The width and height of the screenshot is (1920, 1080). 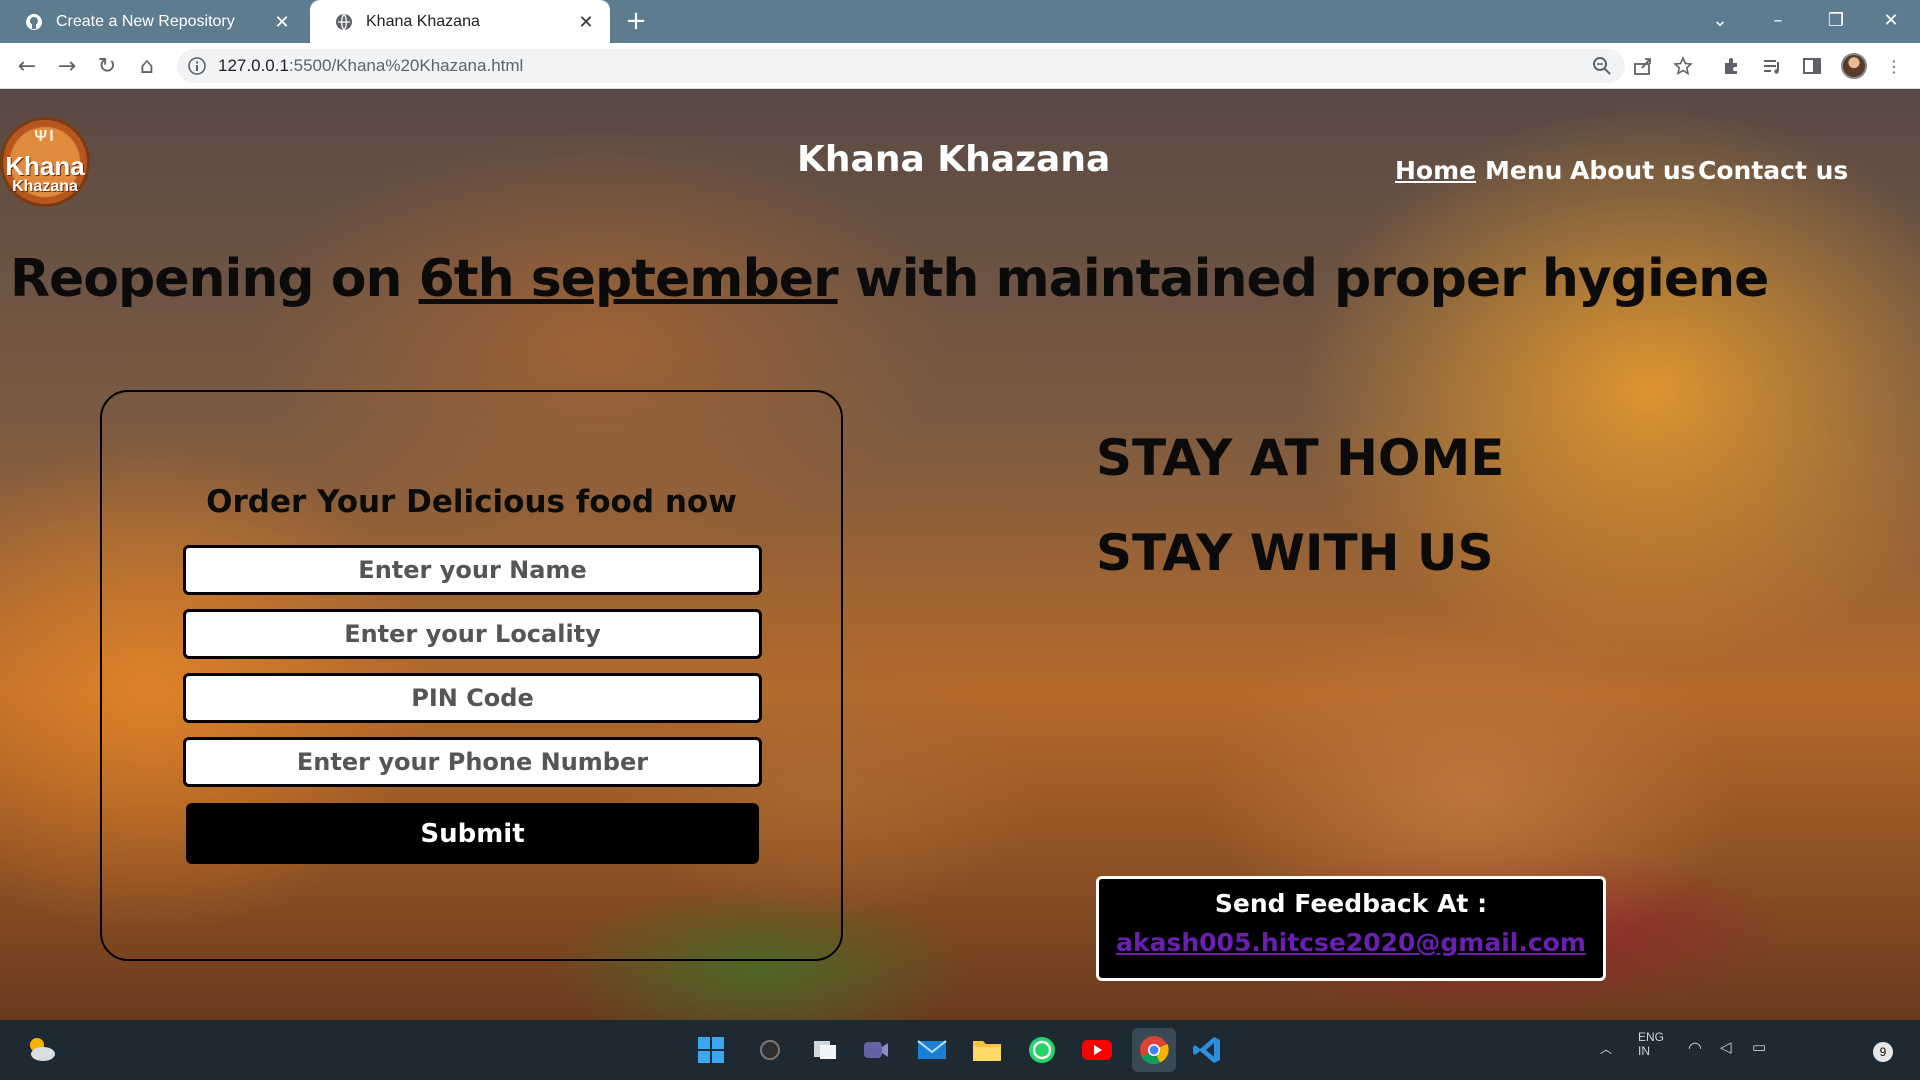 I want to click on tab-title: Khana Khazana, so click(x=423, y=21).